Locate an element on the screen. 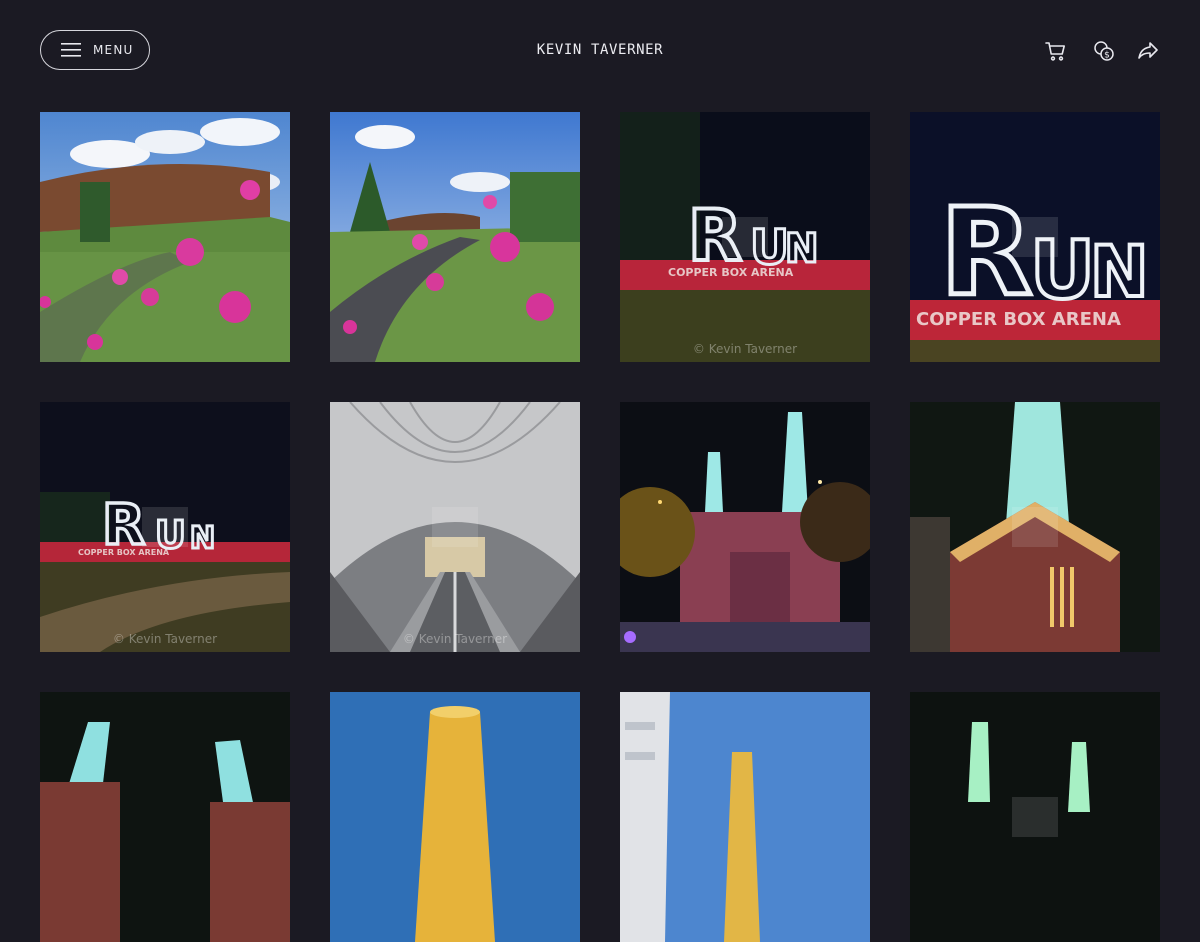 The width and height of the screenshot is (1200, 942). photo-tile: COPPER BOX ARENA R U N is located at coordinates (1035, 237).